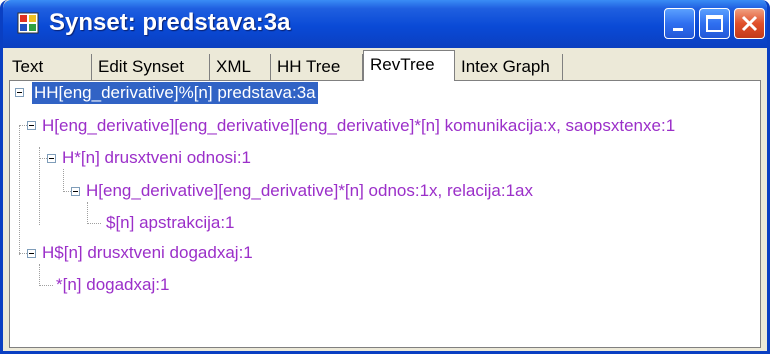  Describe the element at coordinates (147, 253) in the screenshot. I see `tree-node: H$[n] drusxtveni dogadxaj:1` at that location.